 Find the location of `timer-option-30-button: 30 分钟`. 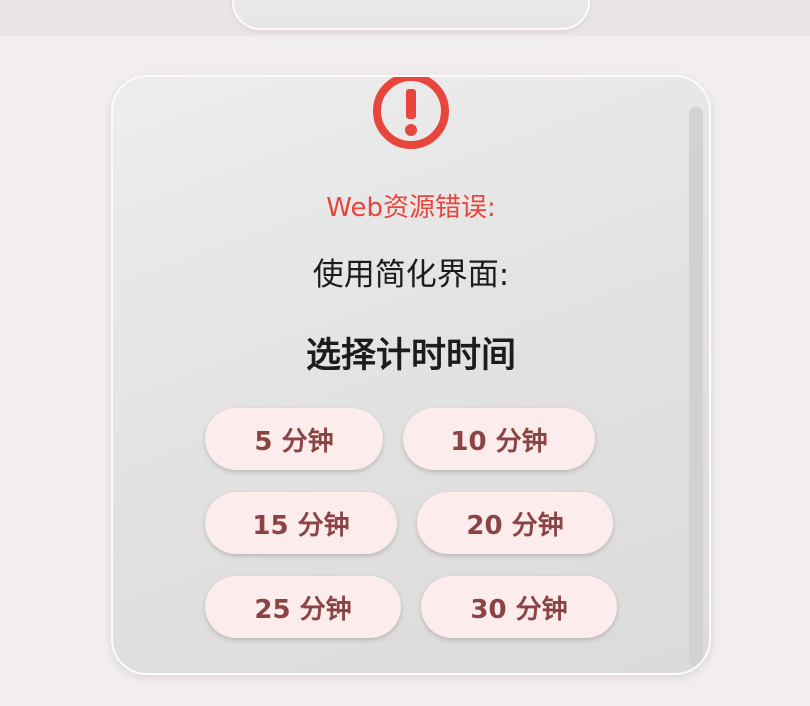

timer-option-30-button: 30 分钟 is located at coordinates (519, 607).